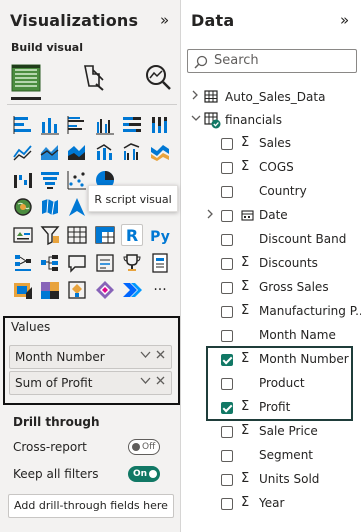 The height and width of the screenshot is (532, 361). Describe the element at coordinates (56, 422) in the screenshot. I see `drill-through-title: Drill through` at that location.